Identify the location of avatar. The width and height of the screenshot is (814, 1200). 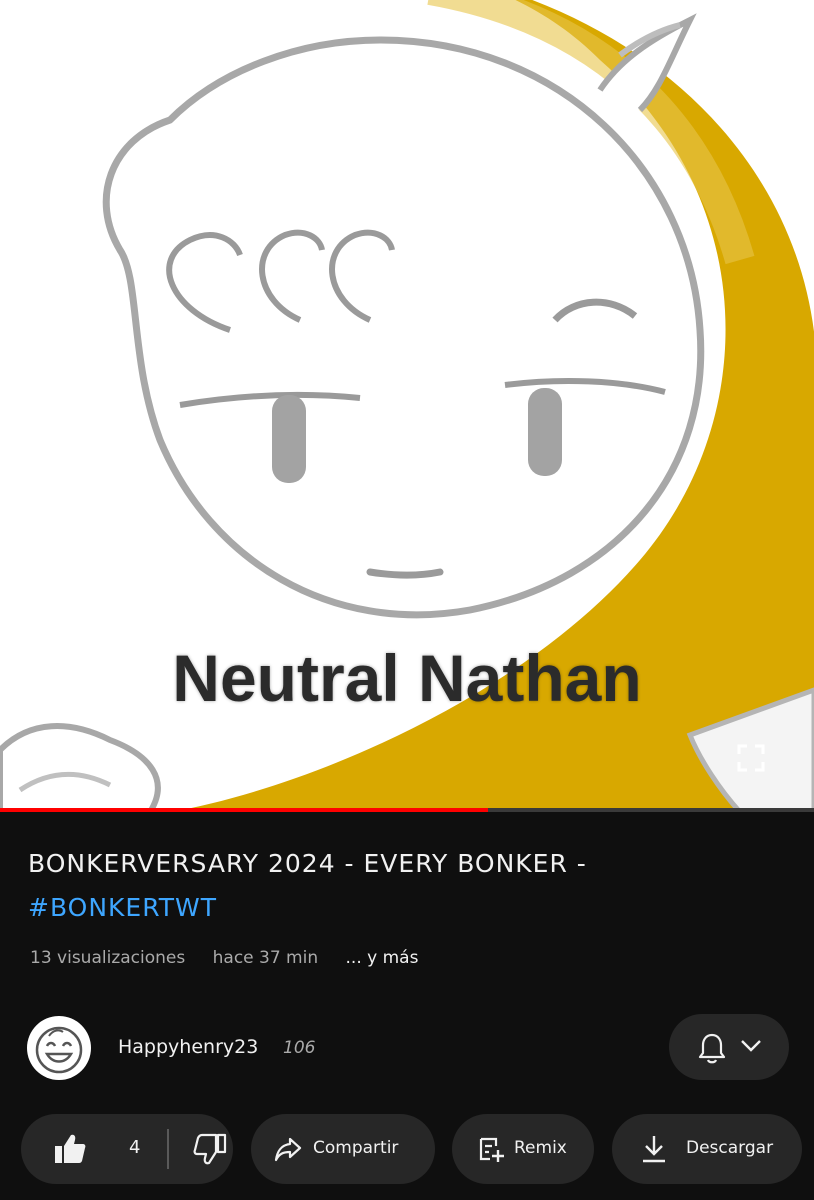
(59, 1048).